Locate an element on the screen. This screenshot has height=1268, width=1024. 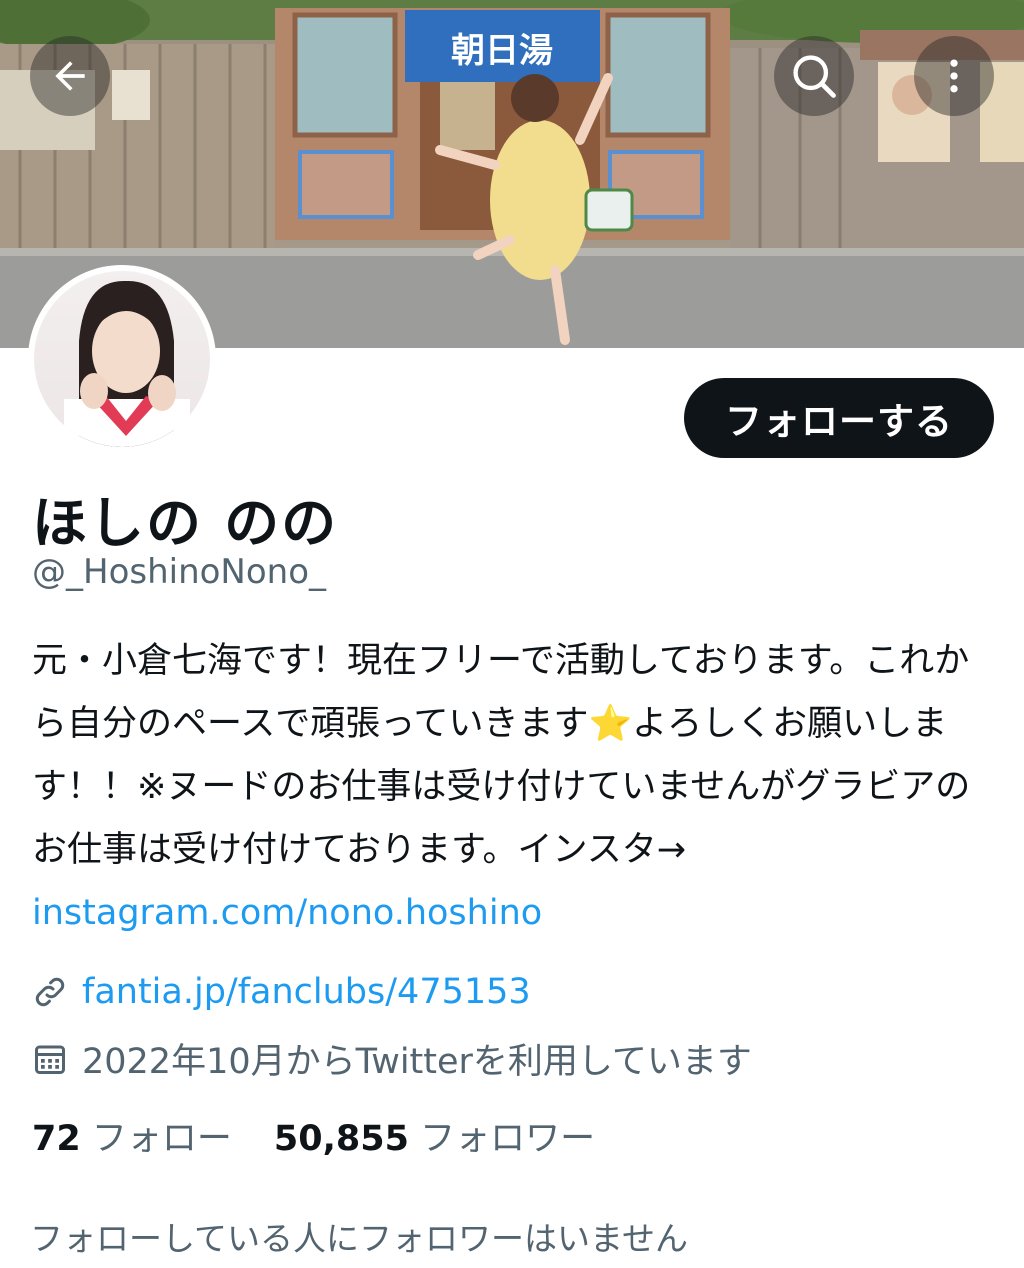
arrow-left-icon is located at coordinates (70, 76).